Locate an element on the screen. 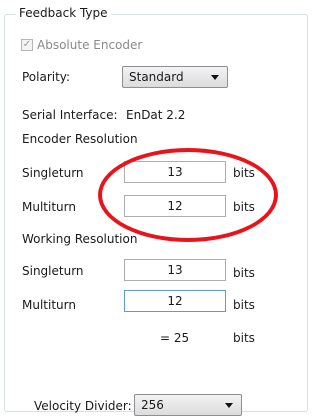 Image resolution: width=320 pixels, height=418 pixels. absolute-encoder-checkbox: ✓ Absolute Encoder is located at coordinates (81, 45).